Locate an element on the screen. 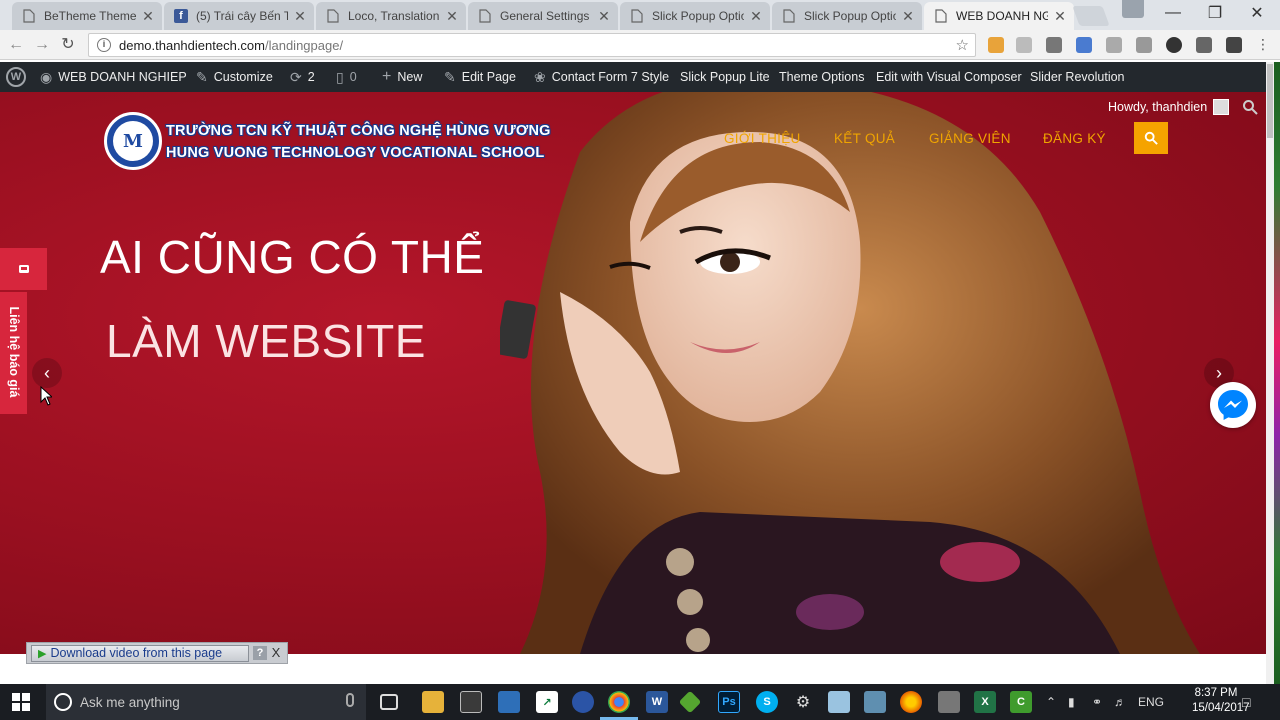 The image size is (1280, 720). forward-icon: → is located at coordinates (42, 45).